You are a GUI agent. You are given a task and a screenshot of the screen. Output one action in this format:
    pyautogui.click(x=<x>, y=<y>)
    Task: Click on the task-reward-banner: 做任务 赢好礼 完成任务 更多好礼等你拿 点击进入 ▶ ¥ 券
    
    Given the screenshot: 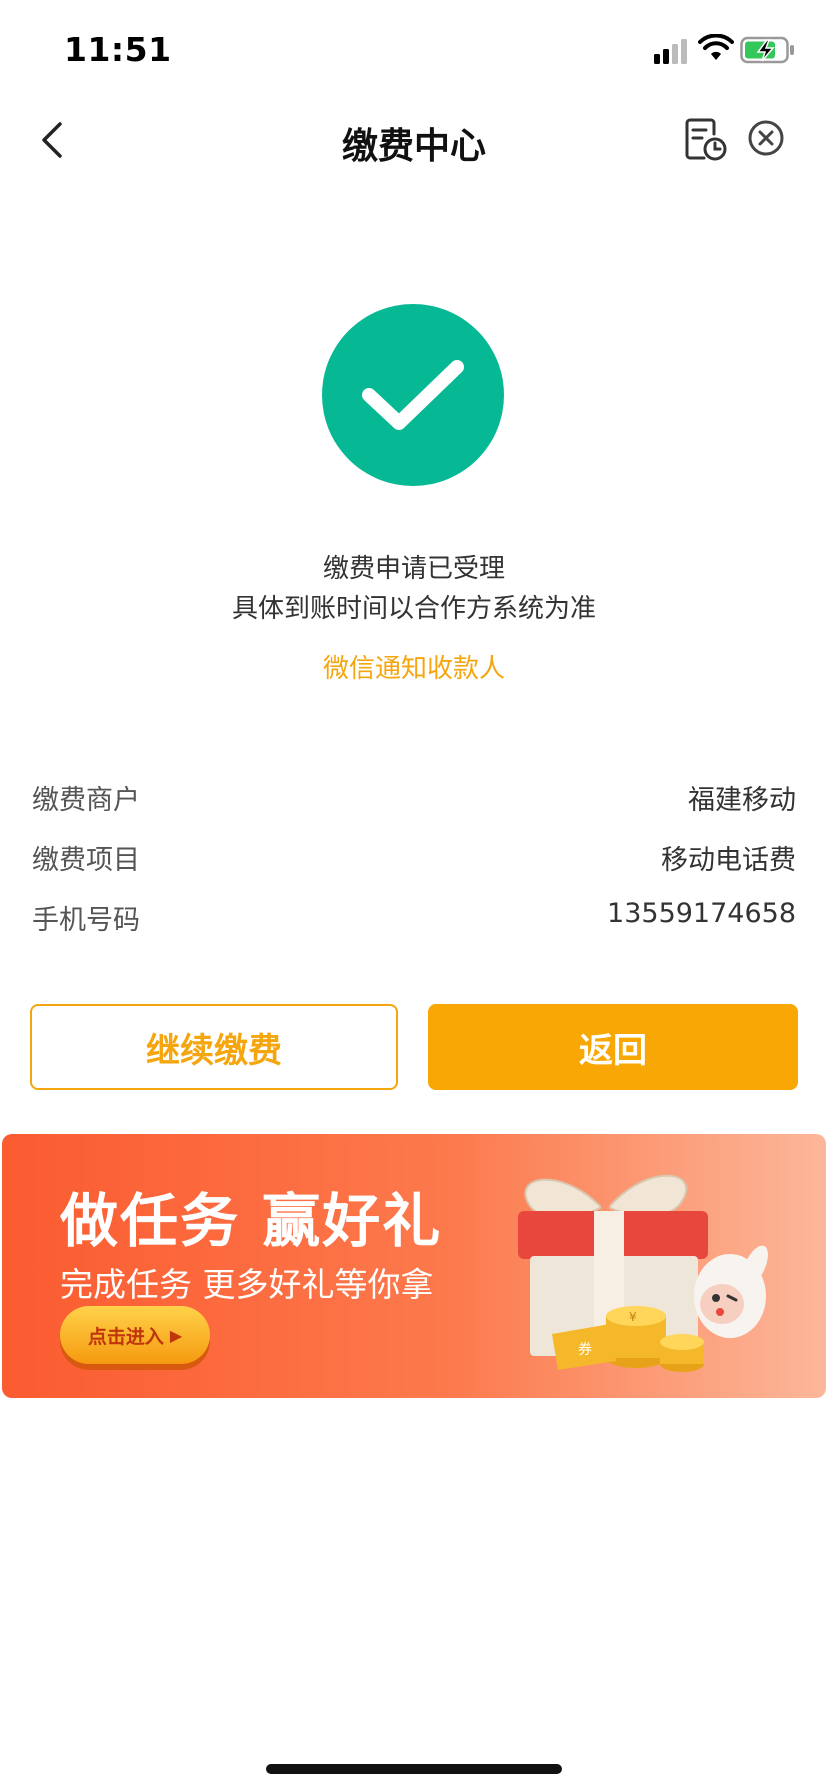 What is the action you would take?
    pyautogui.click(x=414, y=1266)
    